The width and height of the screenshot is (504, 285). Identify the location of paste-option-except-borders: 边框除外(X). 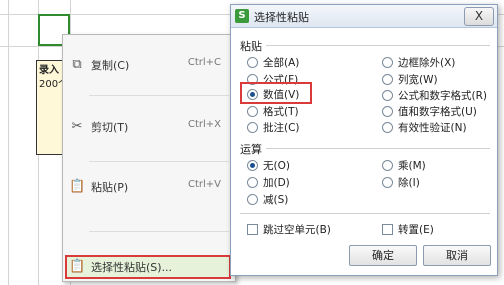
(418, 63).